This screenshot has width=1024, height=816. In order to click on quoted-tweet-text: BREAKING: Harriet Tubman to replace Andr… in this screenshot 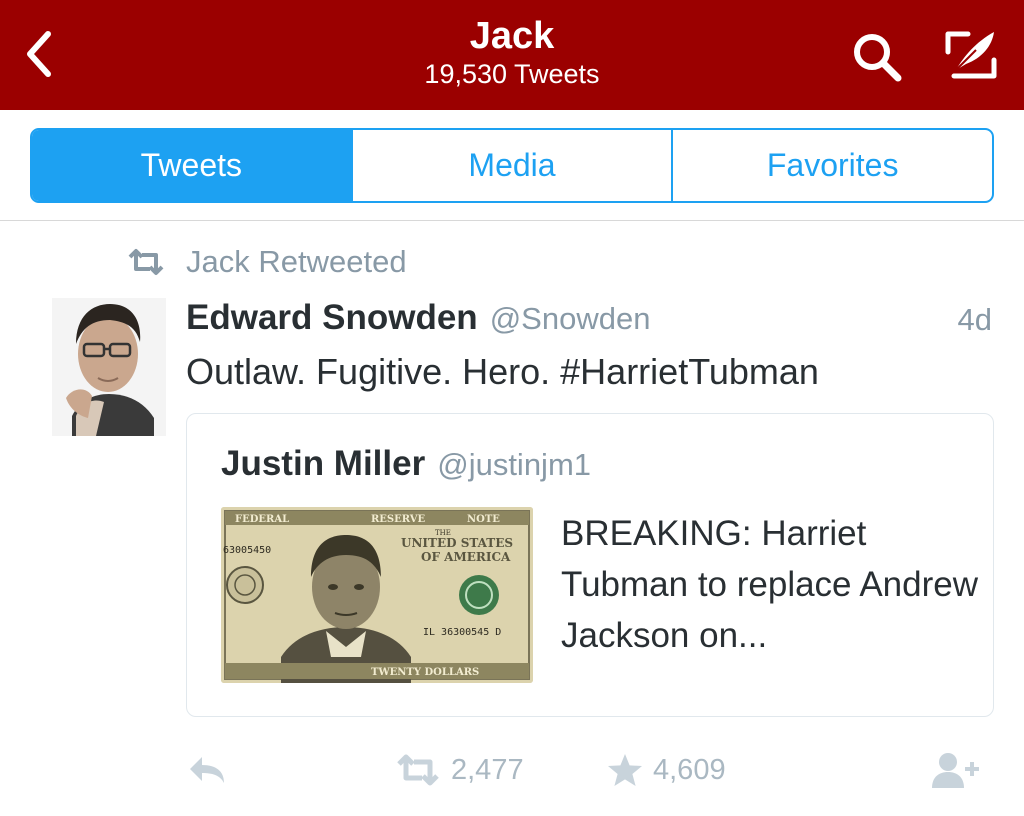, I will do `click(769, 584)`.